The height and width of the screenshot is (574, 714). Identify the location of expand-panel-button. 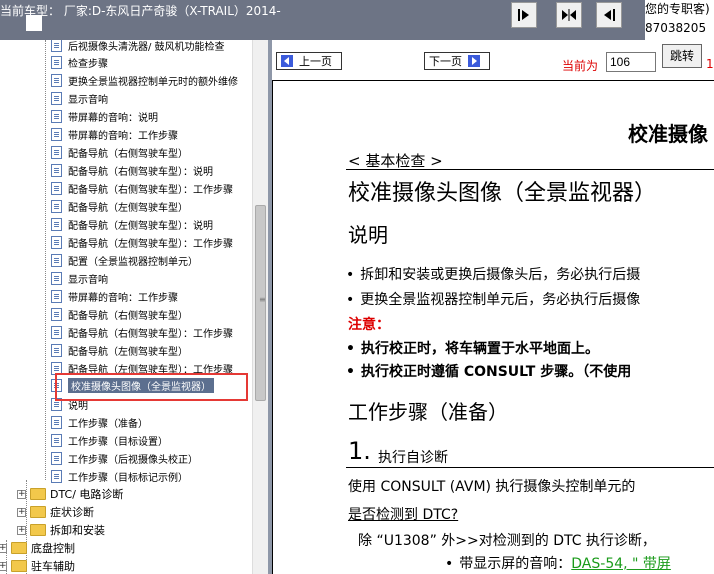
(569, 15).